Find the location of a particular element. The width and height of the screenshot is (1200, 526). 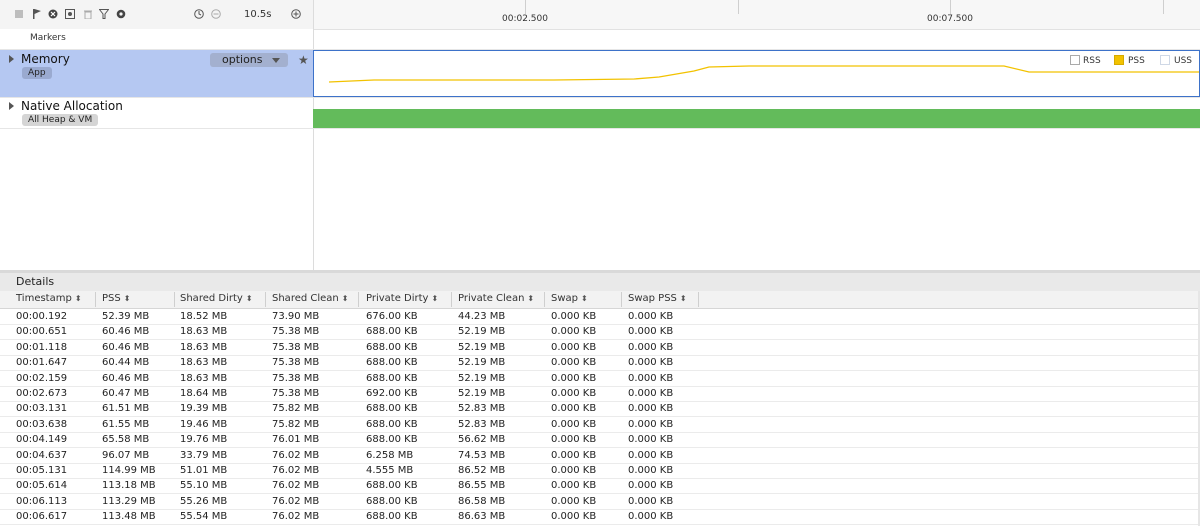

clock-icon is located at coordinates (199, 14).